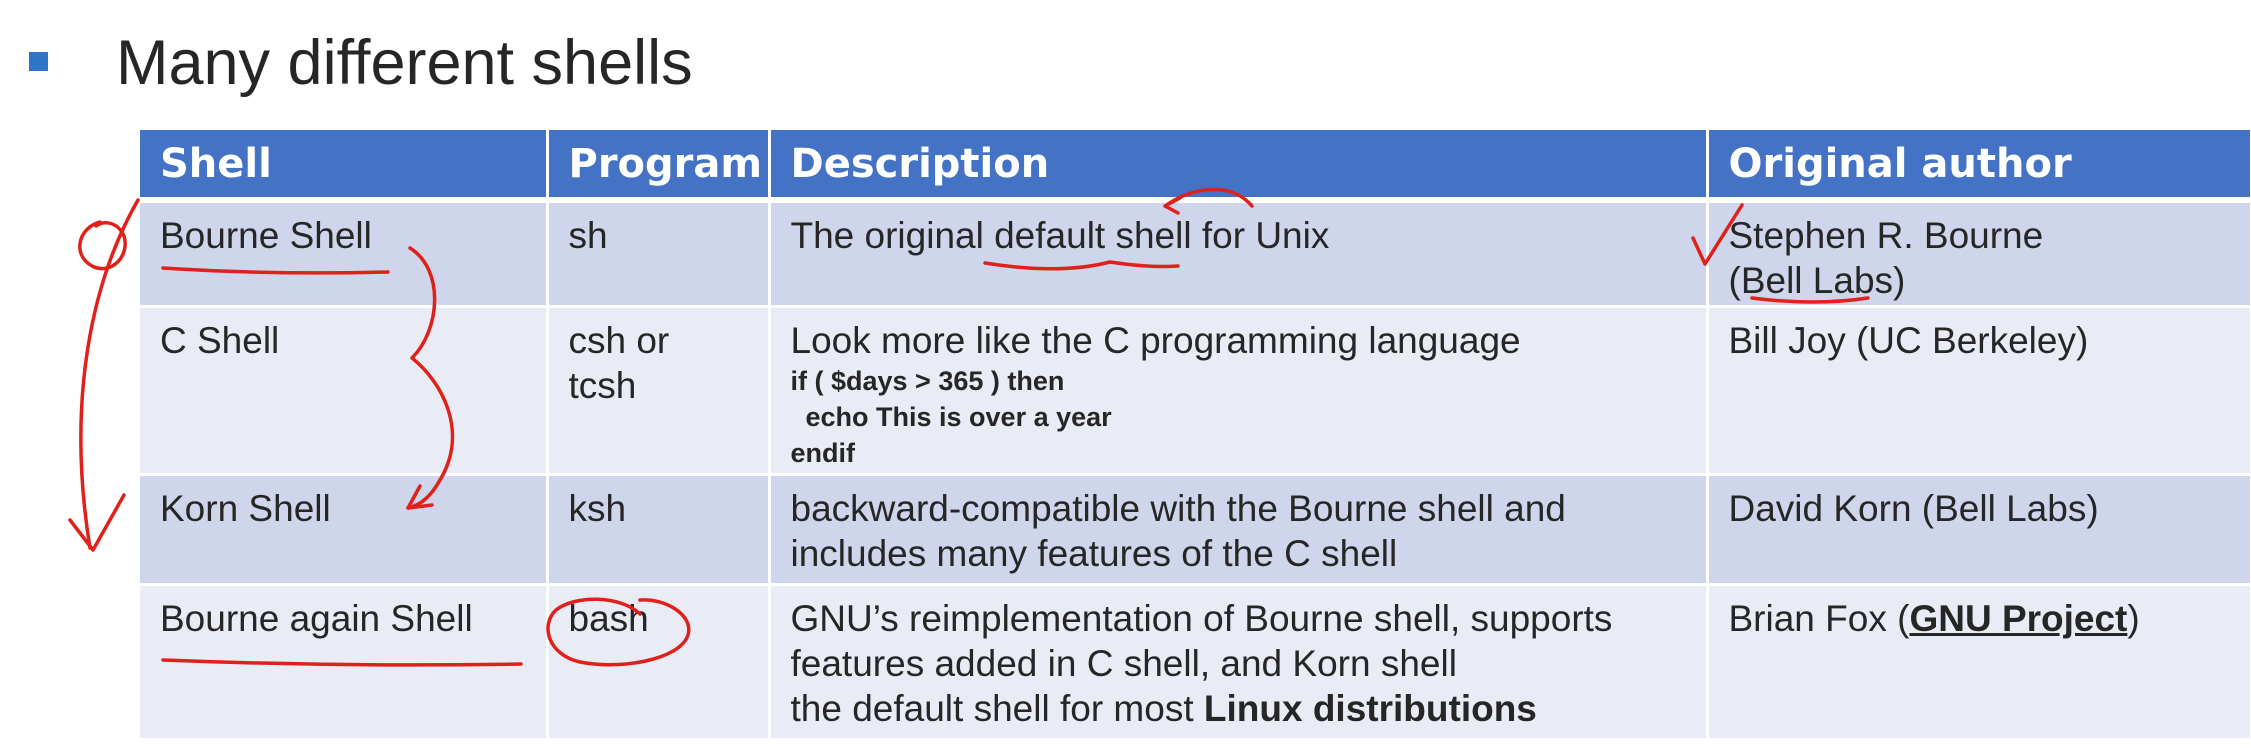  Describe the element at coordinates (102, 245) in the screenshot. I see `circle-bourne-row-marker` at that location.